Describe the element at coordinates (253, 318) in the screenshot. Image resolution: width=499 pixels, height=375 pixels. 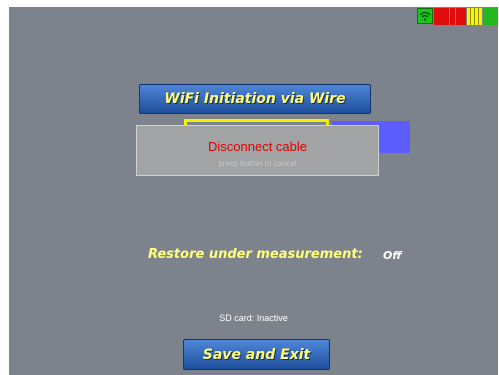
I see `sd-card-status: SD card: Inactive` at that location.